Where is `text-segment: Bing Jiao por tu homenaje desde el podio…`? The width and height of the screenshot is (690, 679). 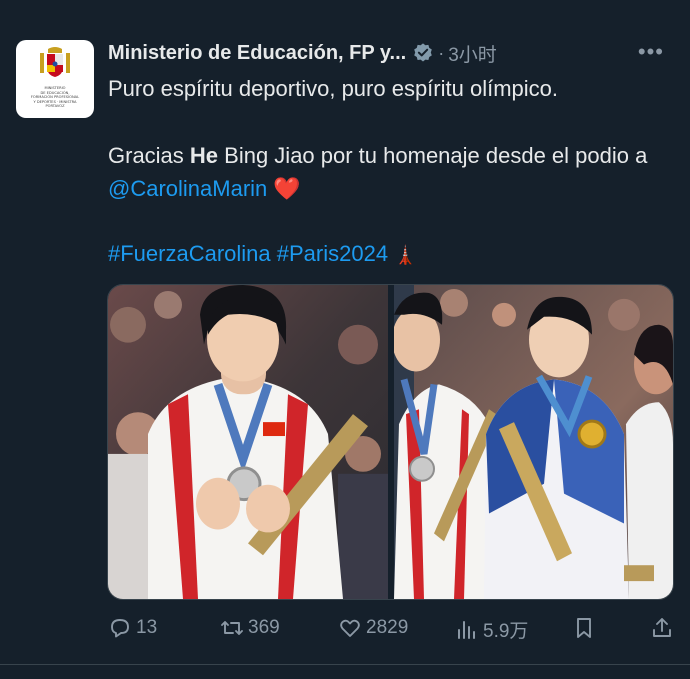 text-segment: Bing Jiao por tu homenaje desde el podio… is located at coordinates (433, 155).